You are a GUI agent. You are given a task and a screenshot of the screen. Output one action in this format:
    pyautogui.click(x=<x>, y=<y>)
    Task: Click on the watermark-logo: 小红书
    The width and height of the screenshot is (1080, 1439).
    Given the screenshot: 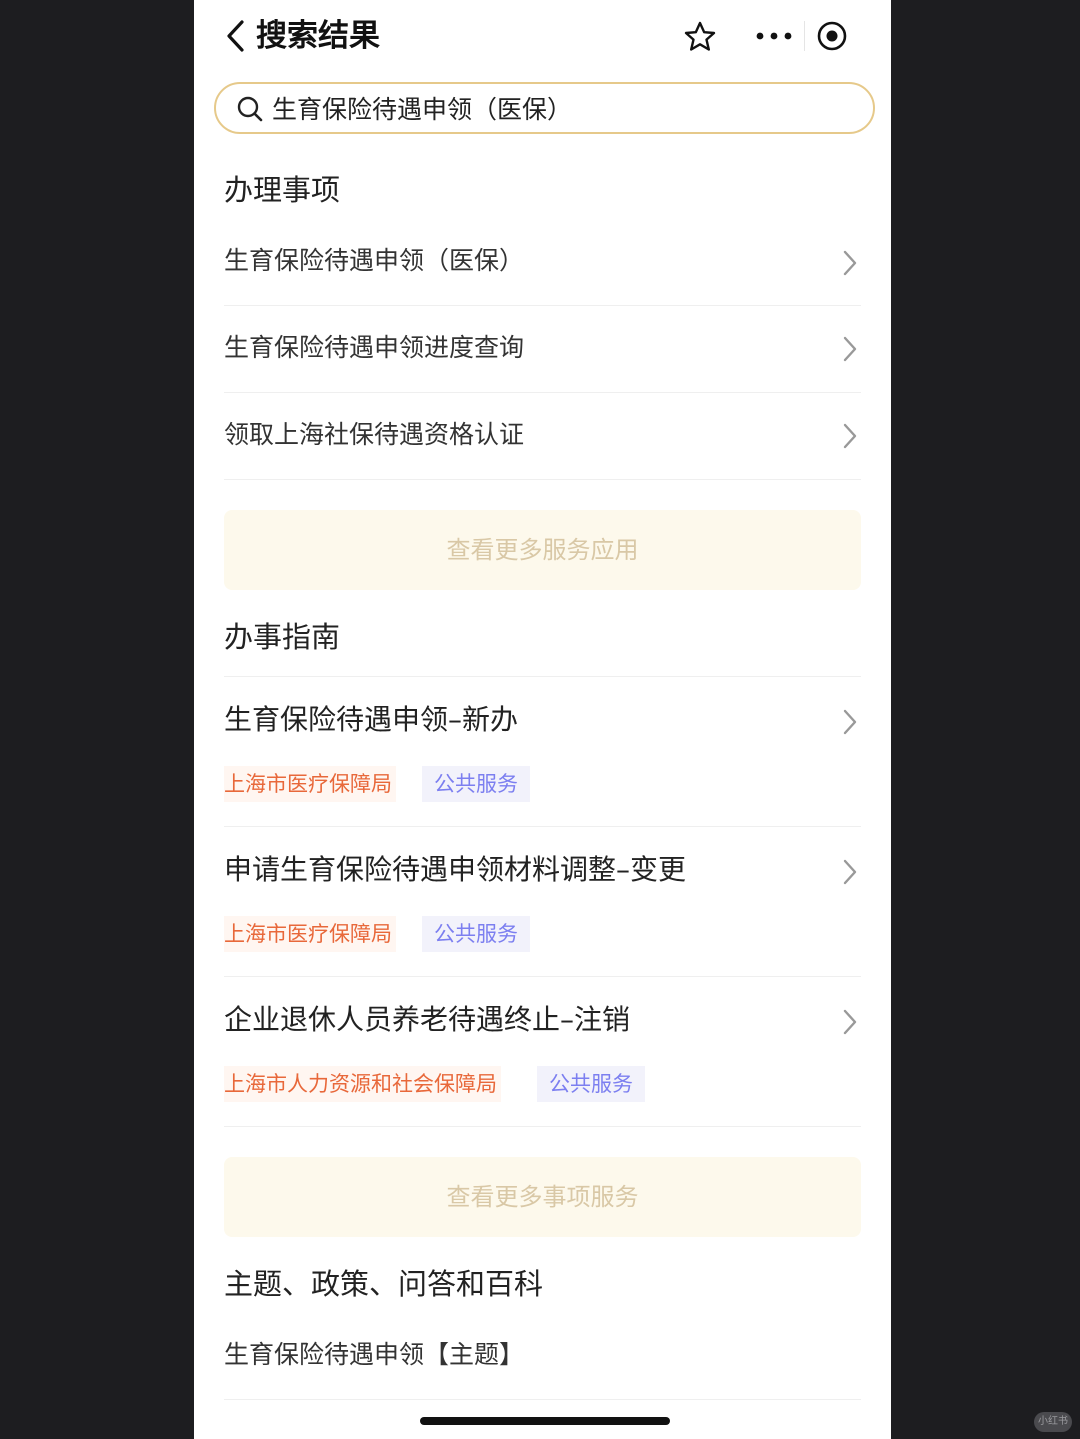 What is the action you would take?
    pyautogui.click(x=1053, y=1422)
    